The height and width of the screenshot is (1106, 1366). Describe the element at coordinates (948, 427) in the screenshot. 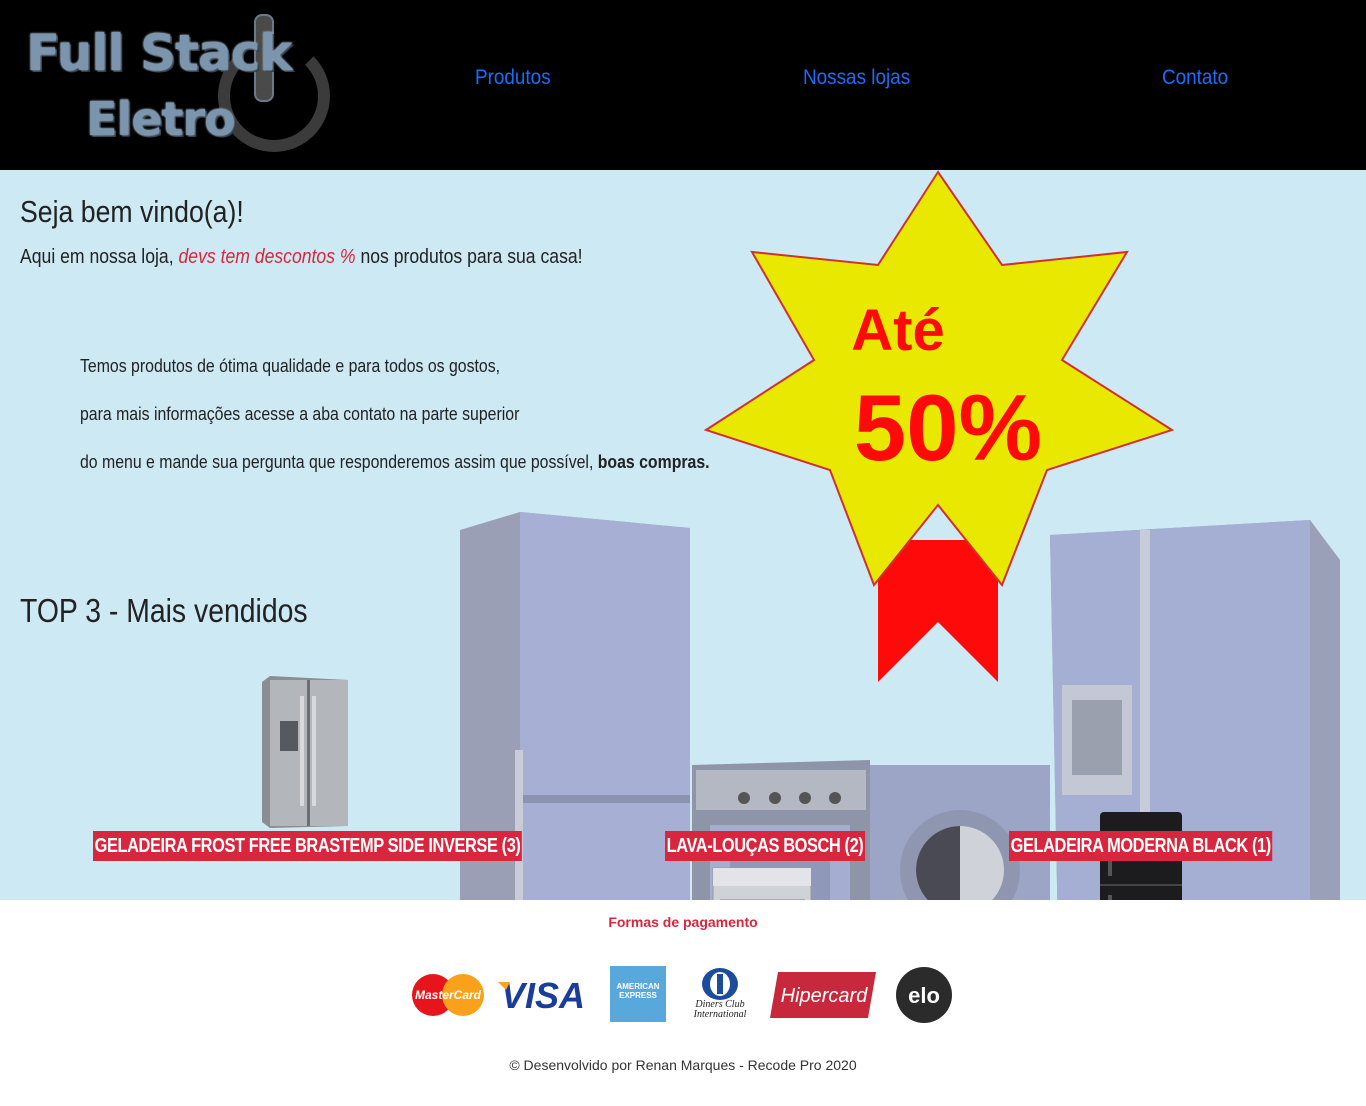

I see `badge-text-percent: 50%` at that location.